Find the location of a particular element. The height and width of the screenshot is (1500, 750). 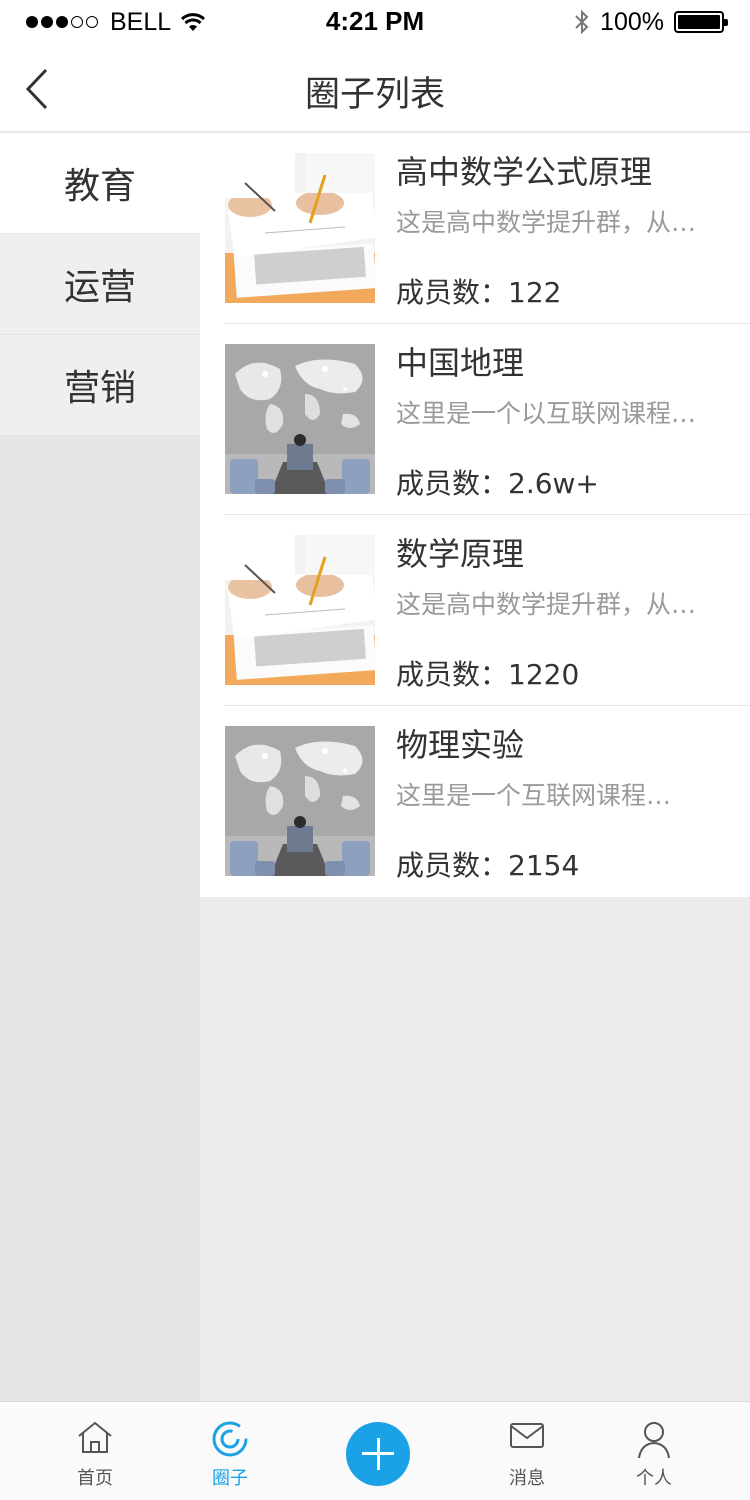

bluetooth-icon is located at coordinates (582, 22).